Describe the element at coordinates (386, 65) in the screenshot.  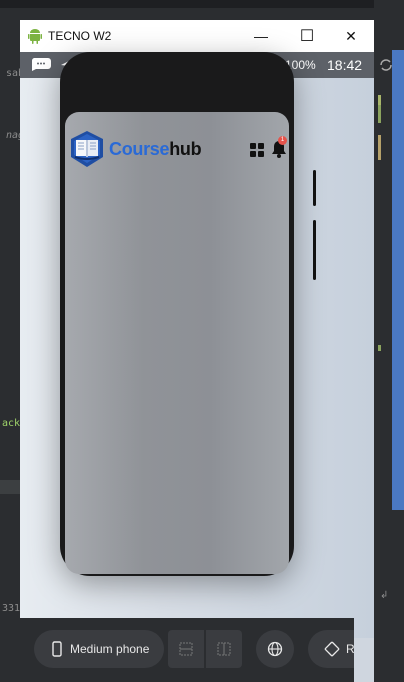
I see `sync-icon` at that location.